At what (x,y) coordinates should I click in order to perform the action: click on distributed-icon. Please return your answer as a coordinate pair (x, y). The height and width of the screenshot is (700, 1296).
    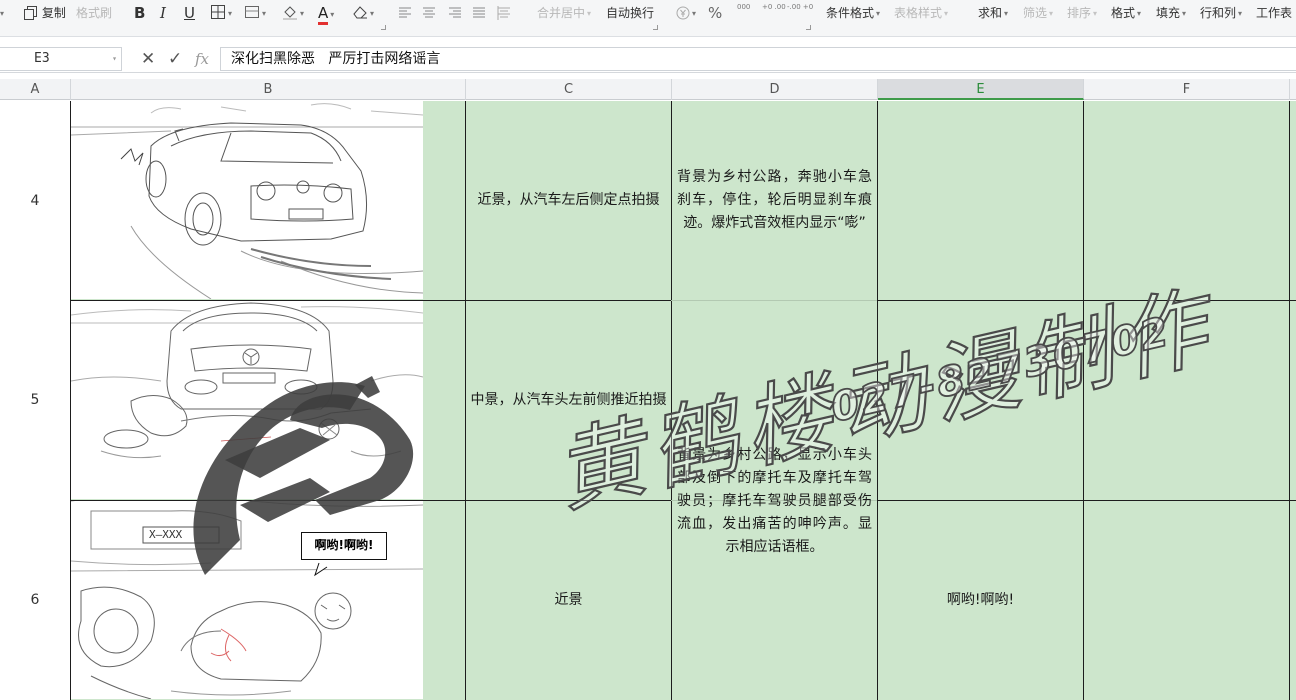
    Looking at the image, I should click on (503, 13).